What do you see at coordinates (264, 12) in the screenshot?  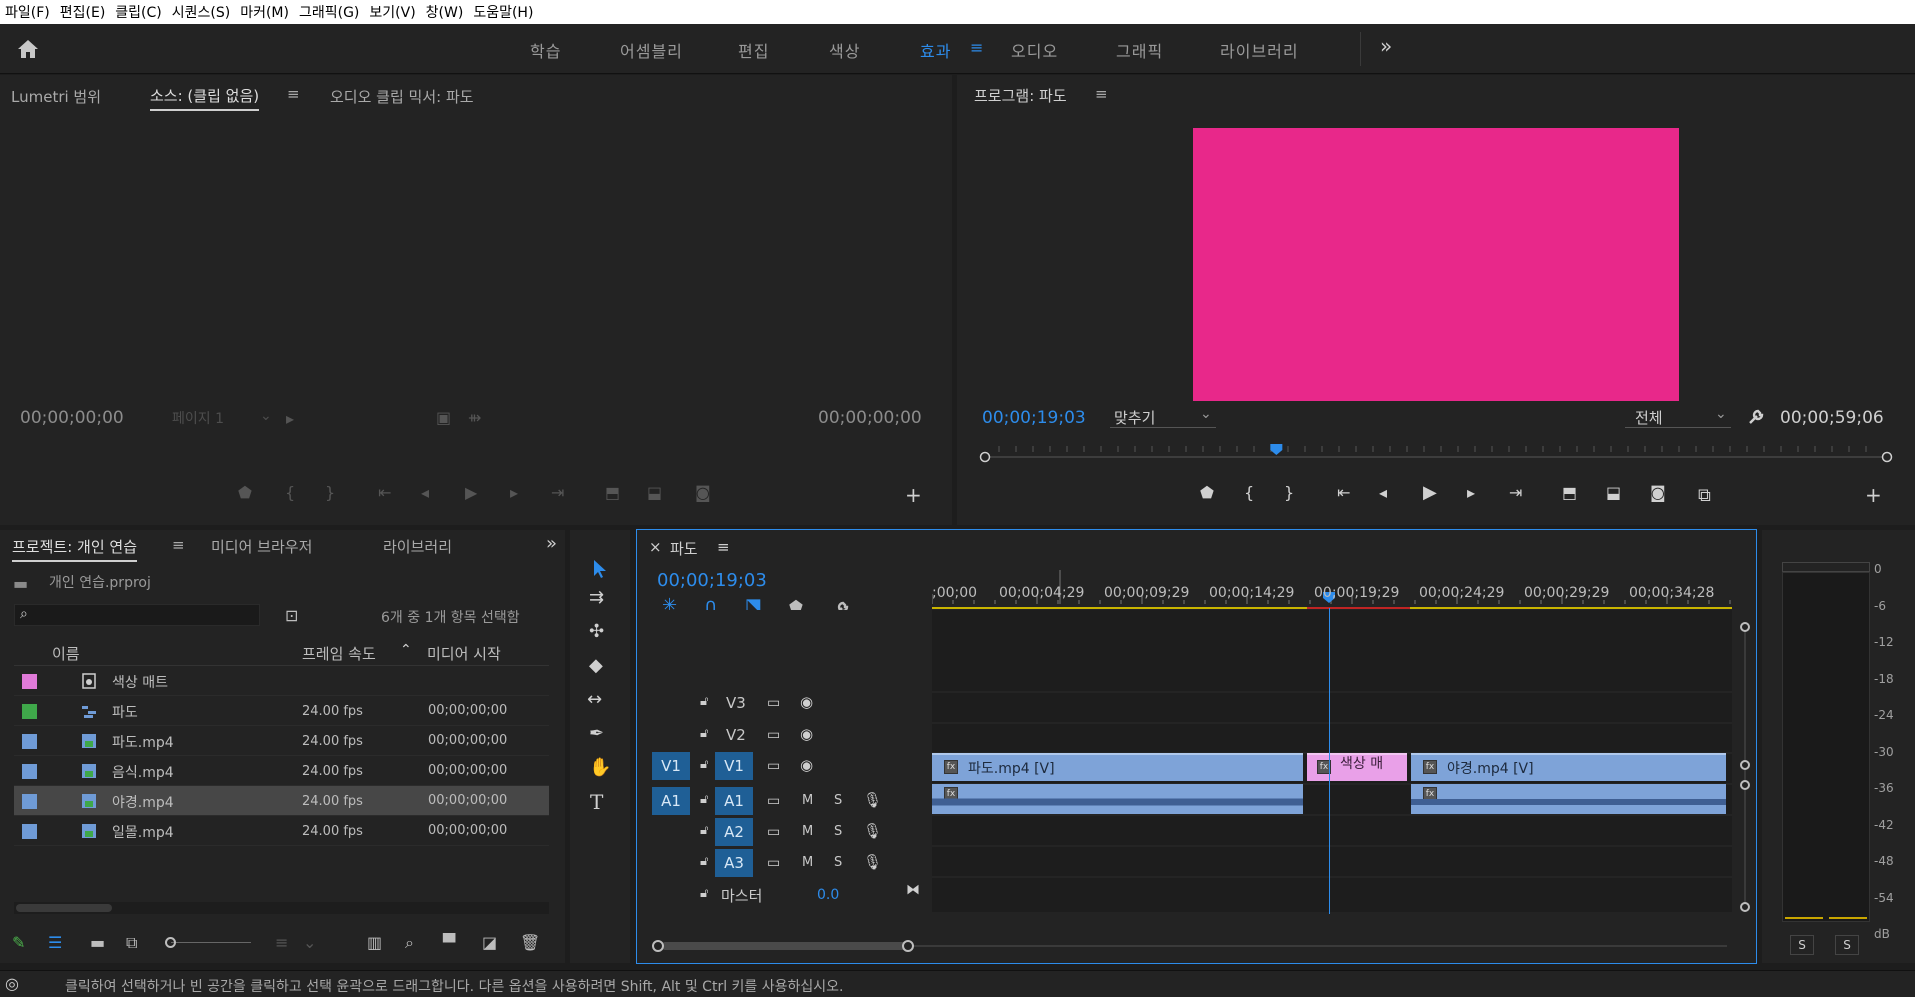 I see `menu-marker: 마커(M)` at bounding box center [264, 12].